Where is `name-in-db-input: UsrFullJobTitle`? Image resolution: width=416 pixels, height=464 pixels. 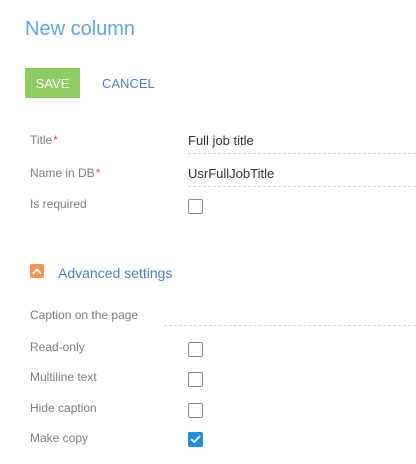
name-in-db-input: UsrFullJobTitle is located at coordinates (302, 176).